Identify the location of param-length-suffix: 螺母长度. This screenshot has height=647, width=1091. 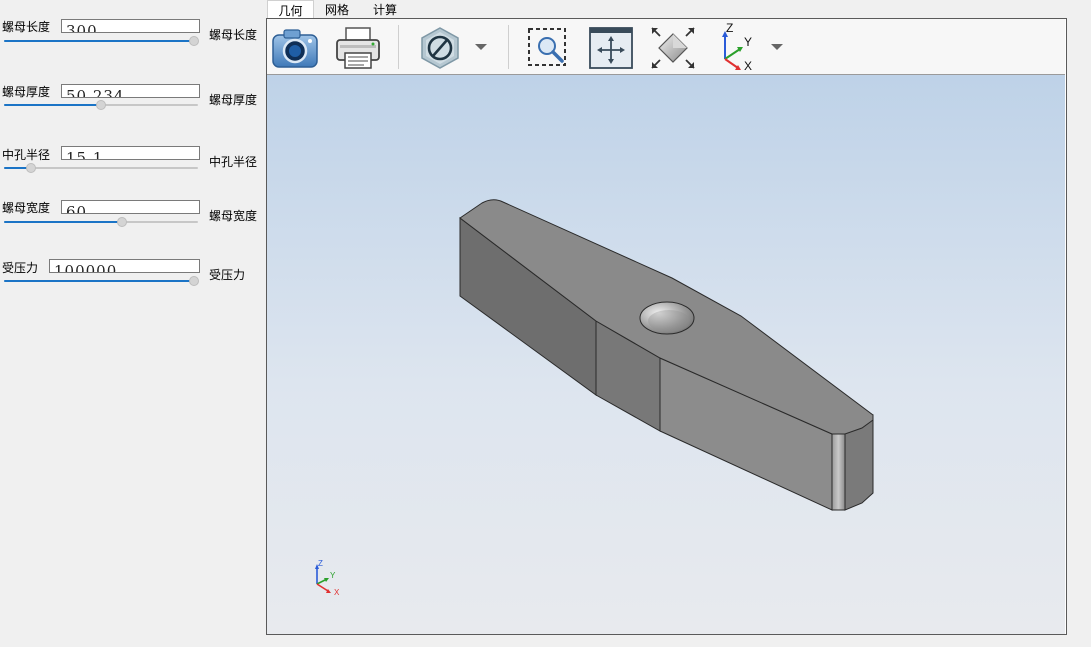
(233, 35).